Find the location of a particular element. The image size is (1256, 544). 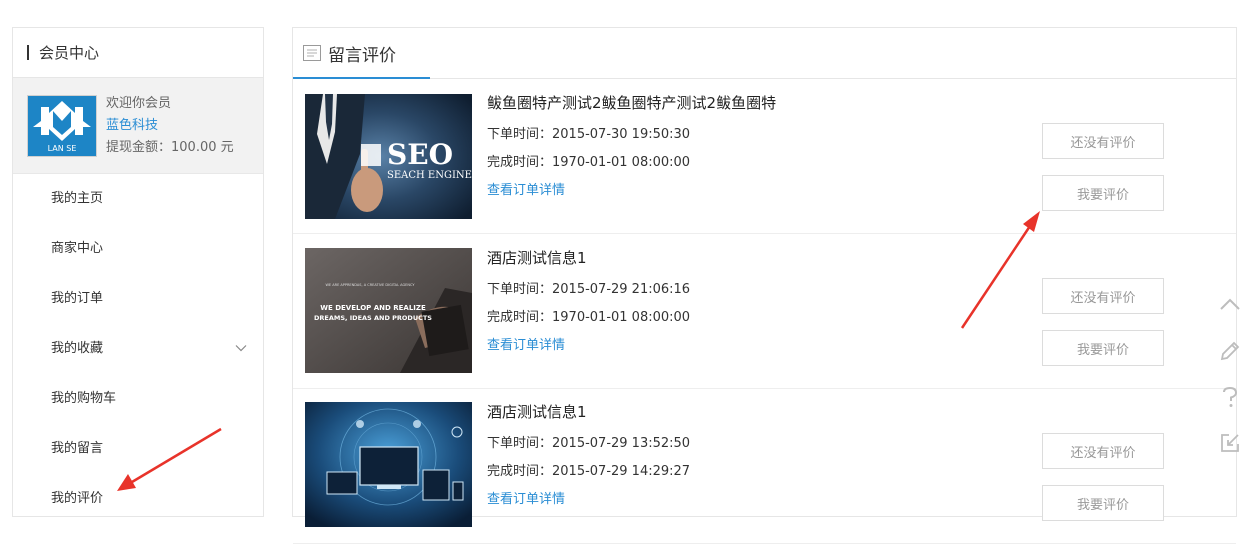

devices-image is located at coordinates (388, 464).